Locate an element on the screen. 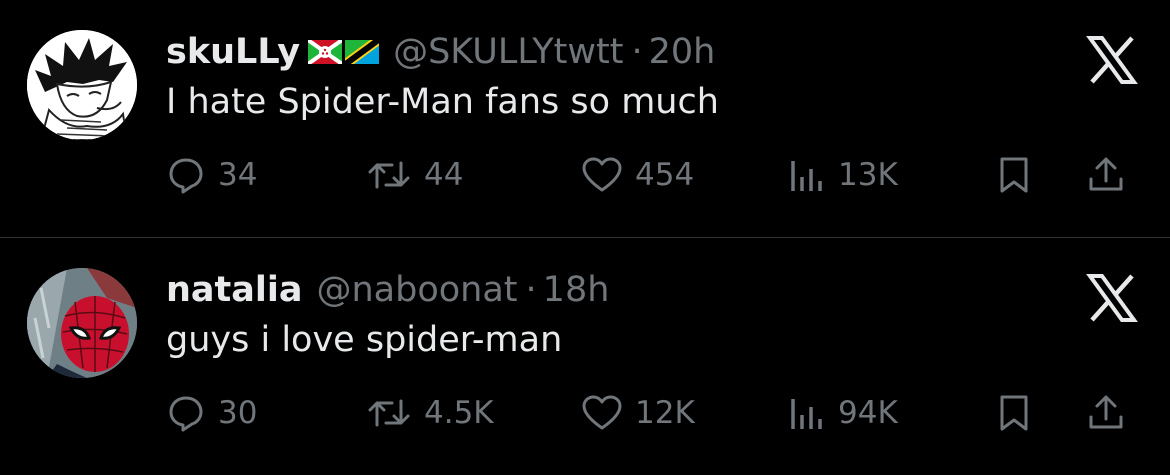 This screenshot has width=1170, height=475. reply-count: 30 is located at coordinates (238, 413).